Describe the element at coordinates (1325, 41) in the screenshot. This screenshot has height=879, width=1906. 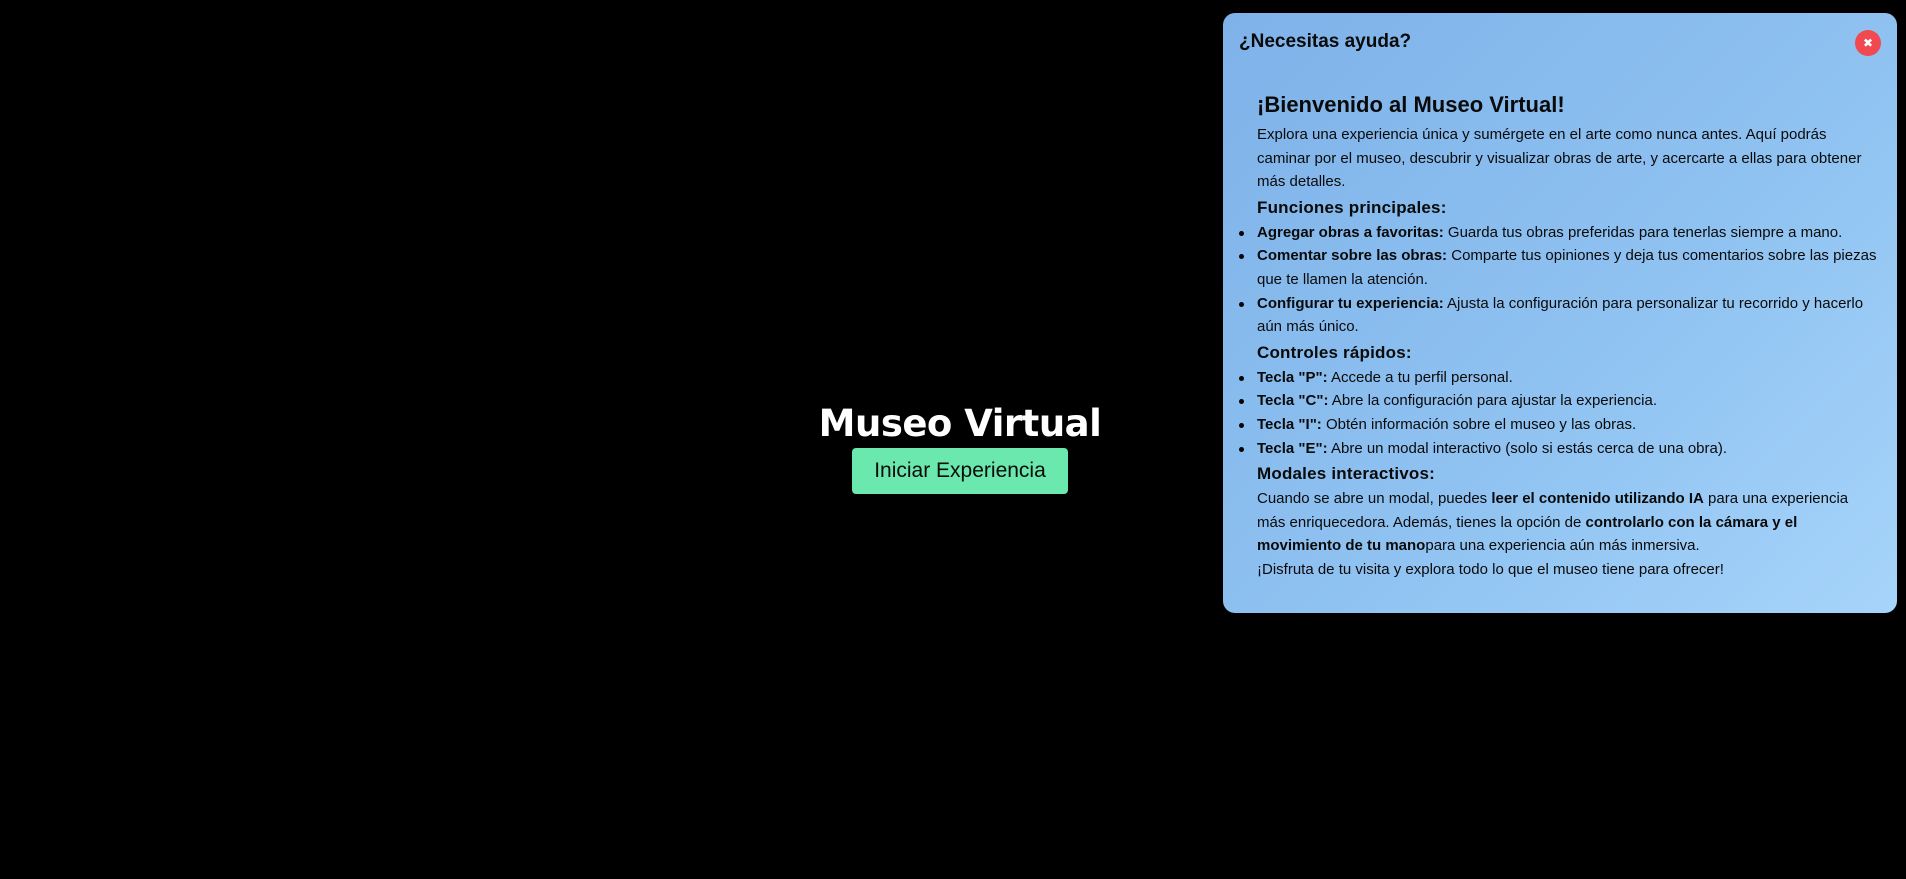
I see `help-panel-title: ¿Necesitas ayuda?` at that location.